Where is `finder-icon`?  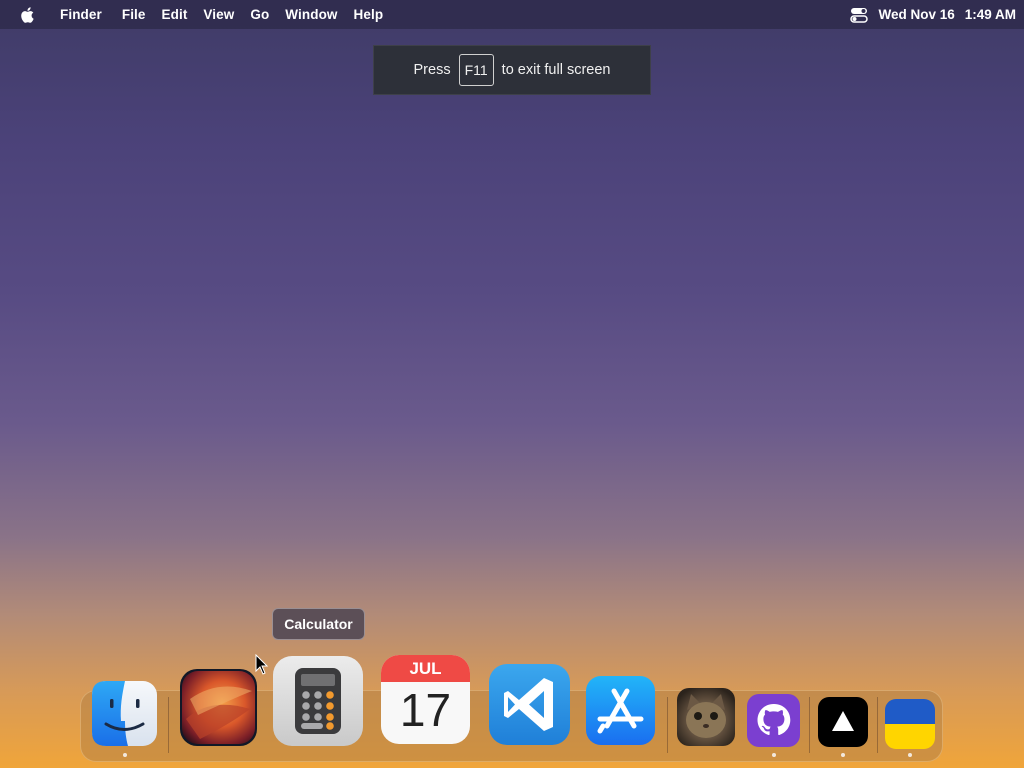 finder-icon is located at coordinates (124, 713).